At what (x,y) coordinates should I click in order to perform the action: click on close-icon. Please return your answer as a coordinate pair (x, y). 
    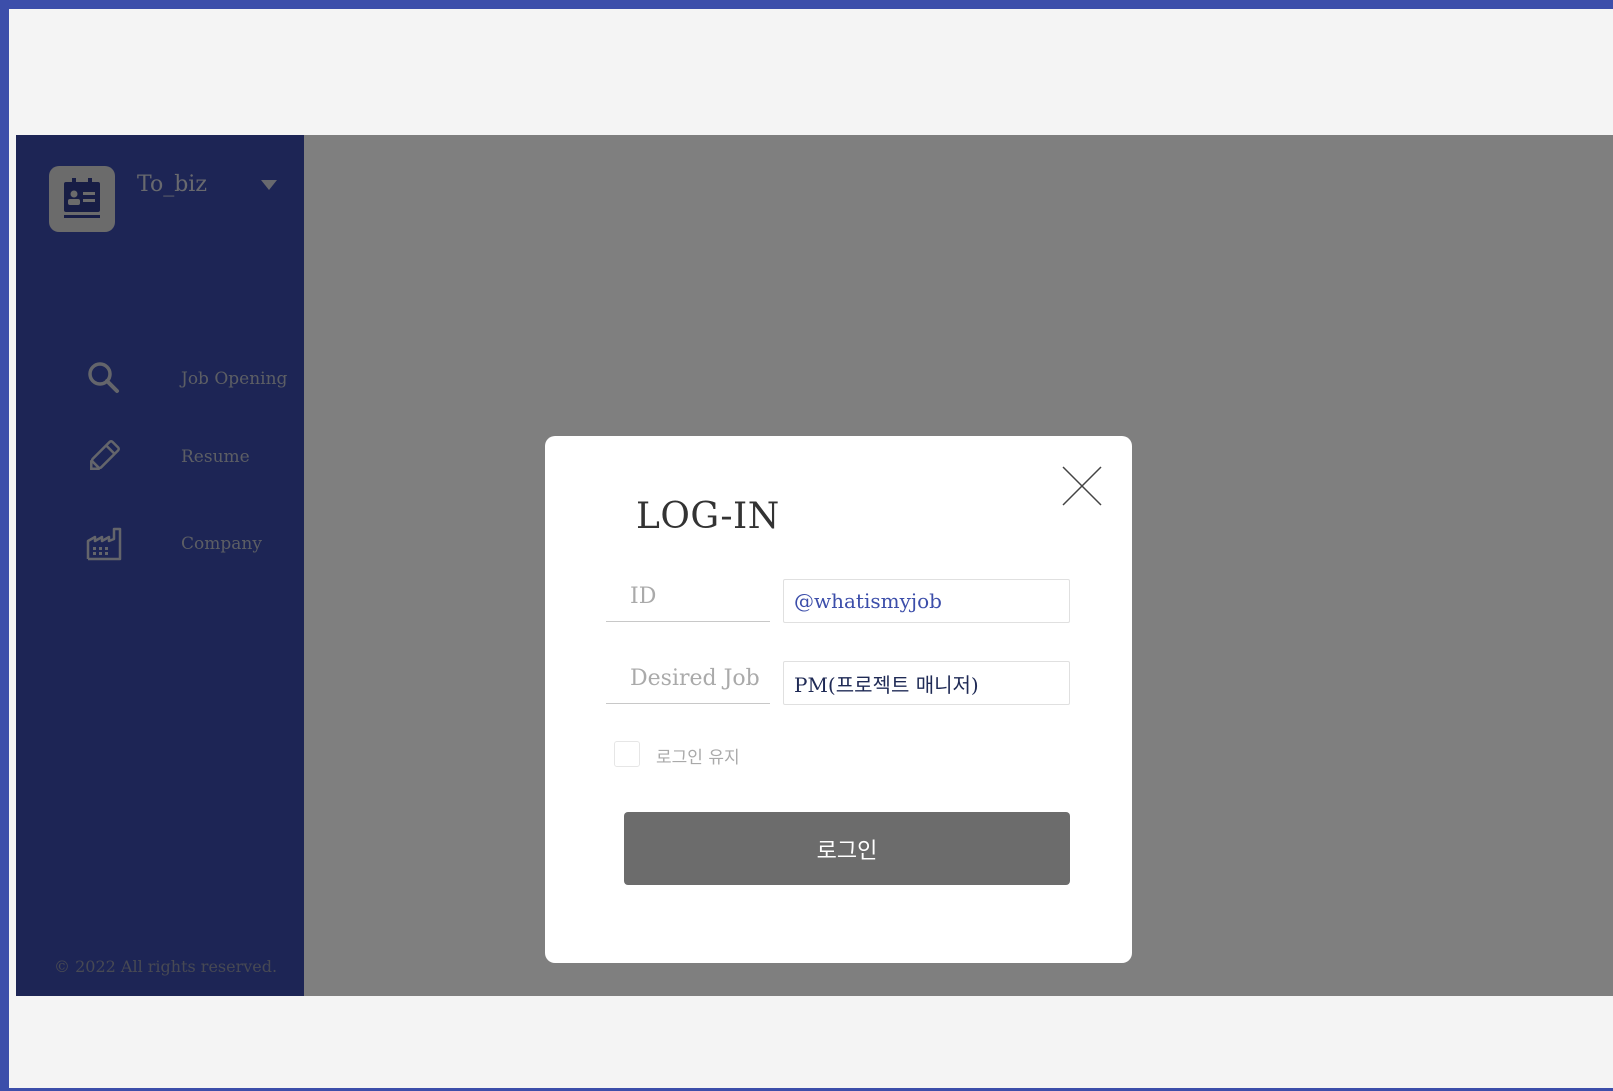
    Looking at the image, I should click on (1082, 486).